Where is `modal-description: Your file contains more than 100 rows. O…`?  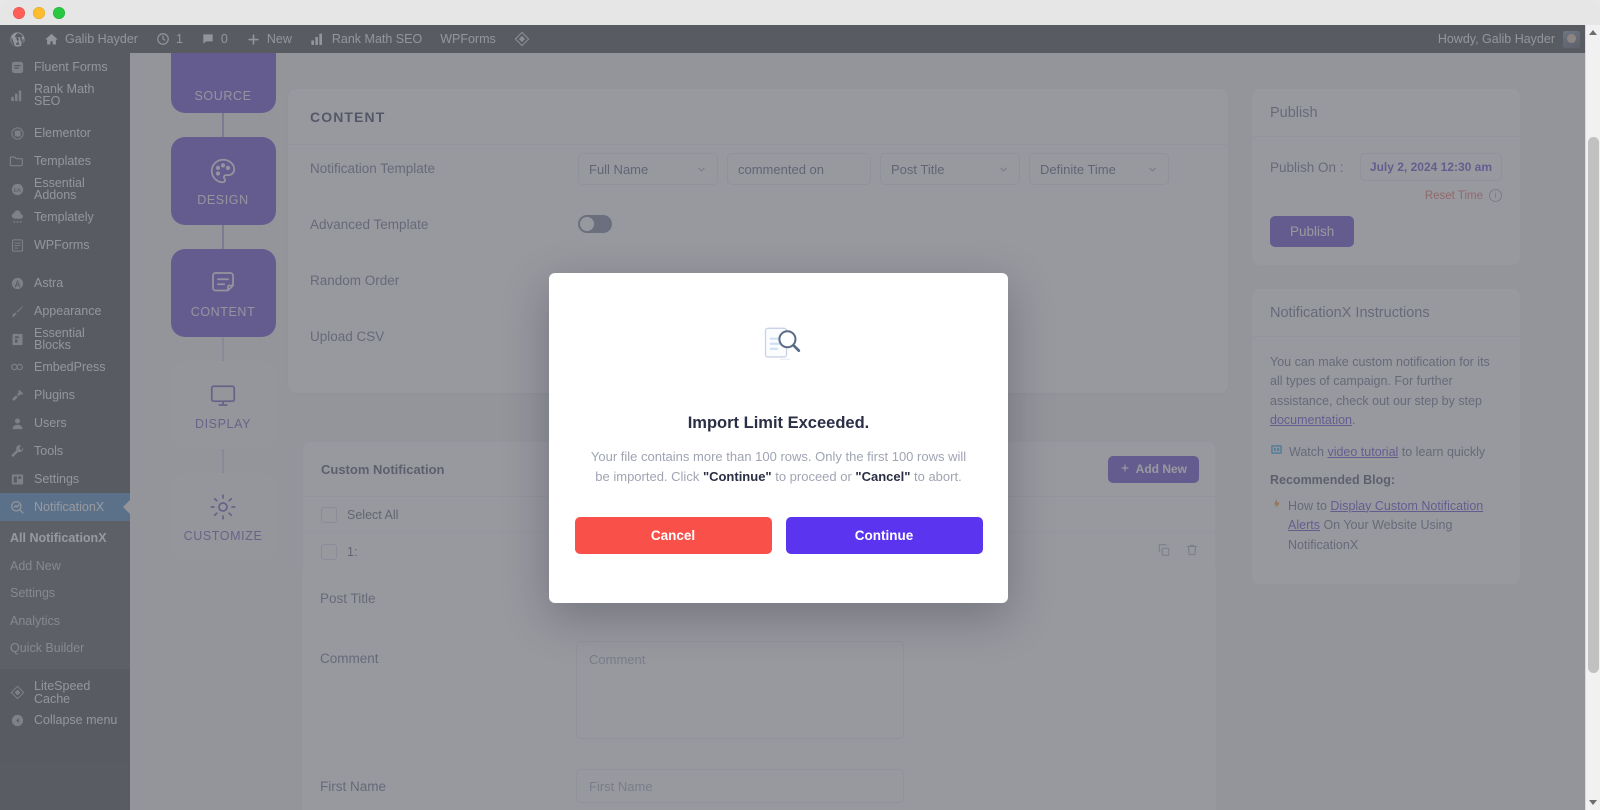
modal-description: Your file contains more than 100 rows. O… is located at coordinates (779, 467).